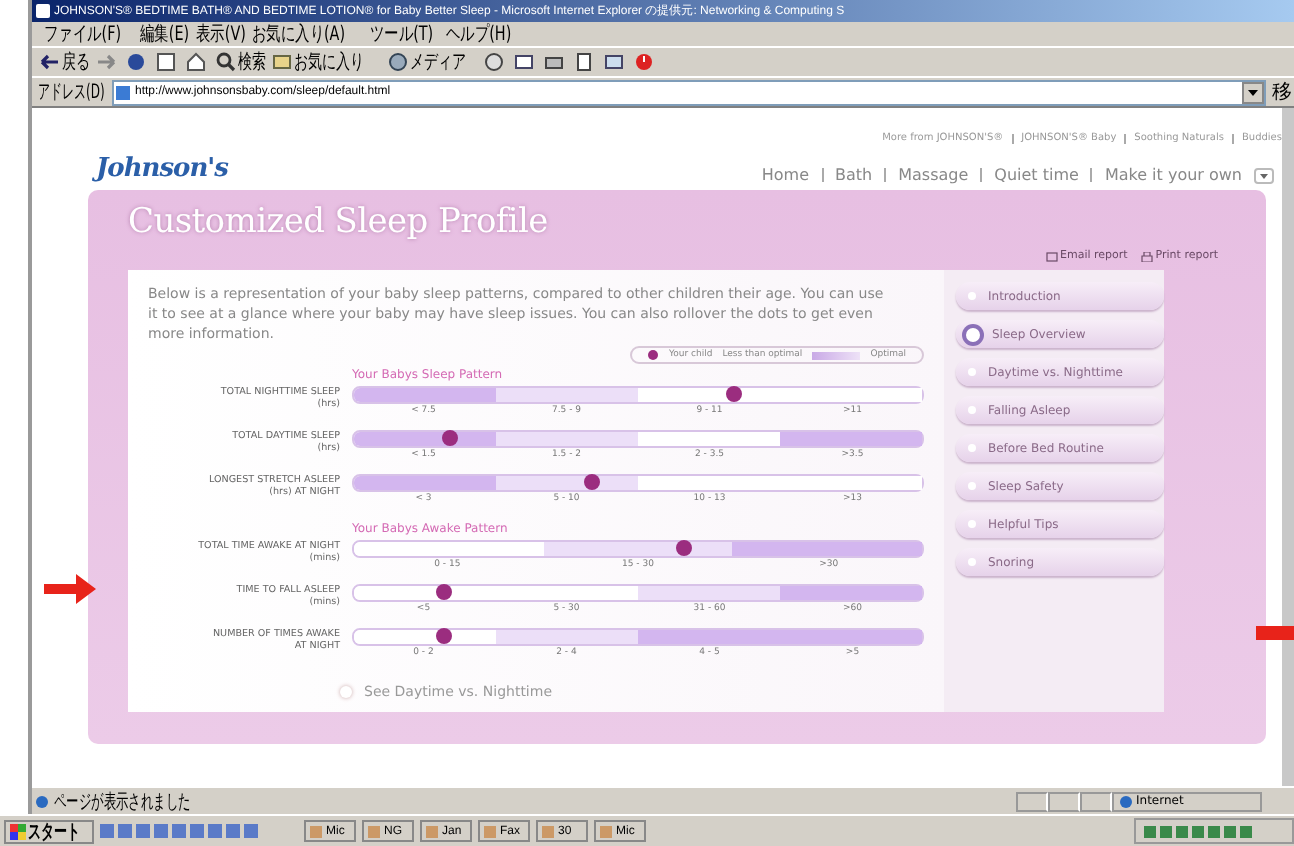 The image size is (1294, 846). What do you see at coordinates (1275, 633) in the screenshot?
I see `marker-bar` at bounding box center [1275, 633].